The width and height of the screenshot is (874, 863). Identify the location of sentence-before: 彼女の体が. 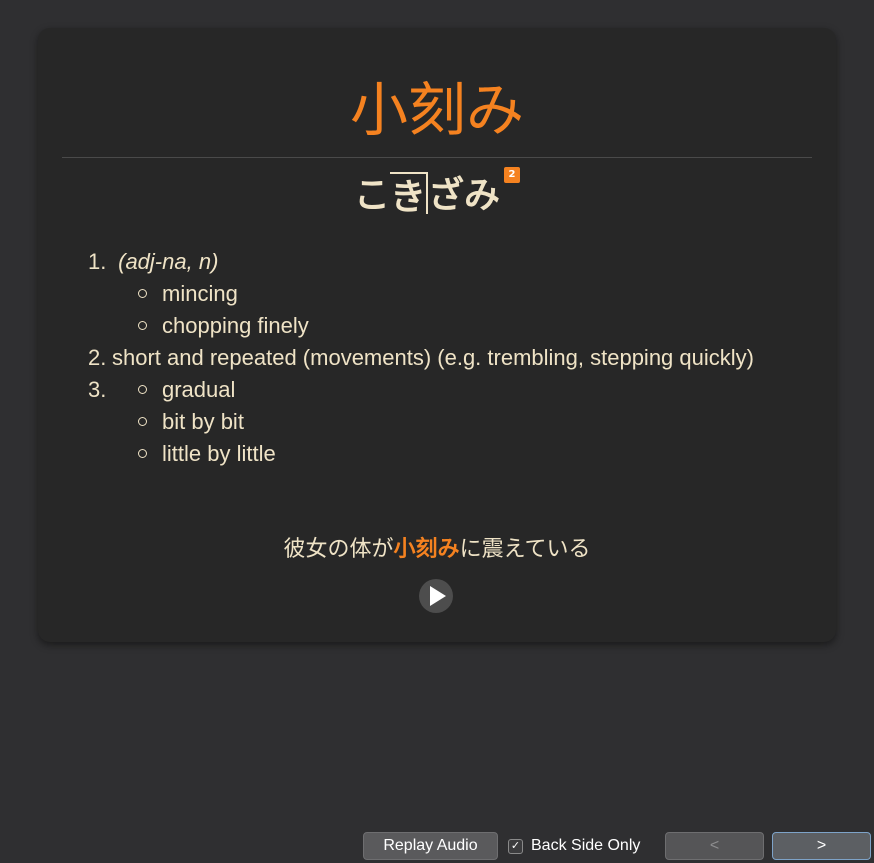
(338, 549).